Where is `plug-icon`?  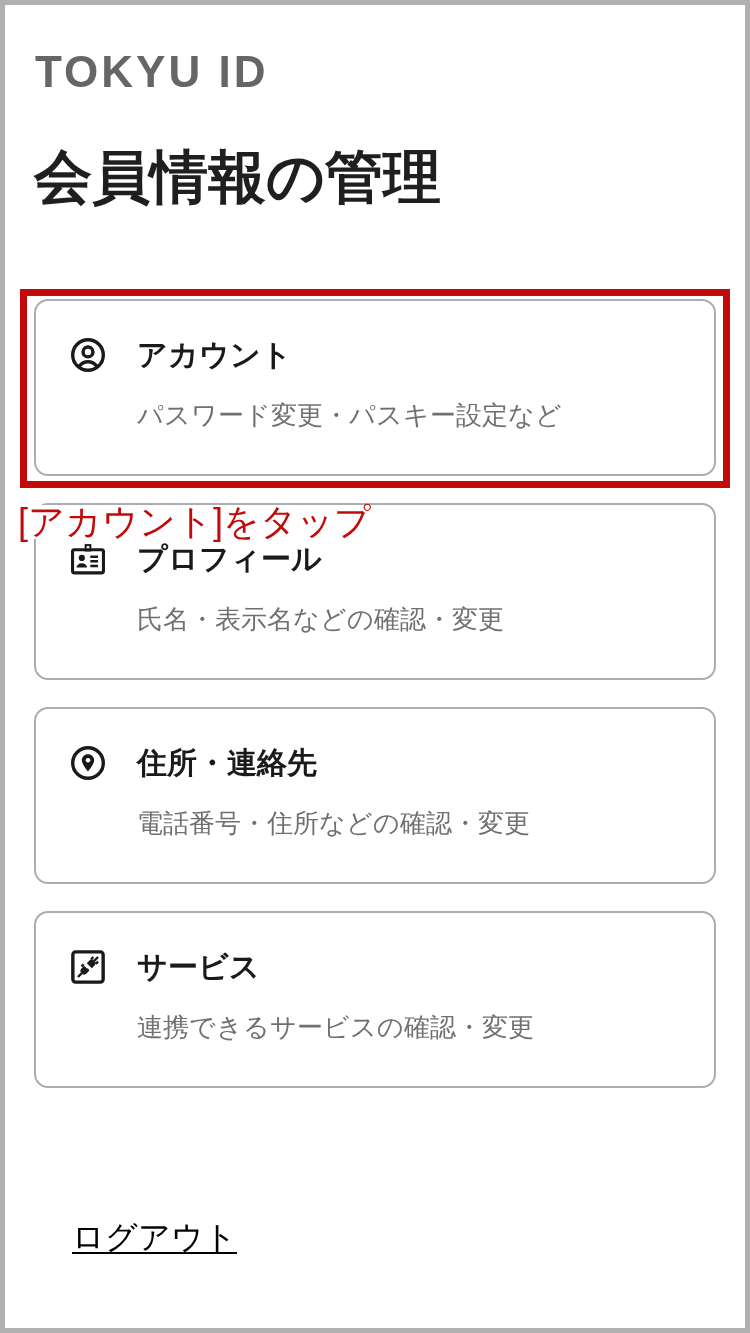
plug-icon is located at coordinates (88, 967).